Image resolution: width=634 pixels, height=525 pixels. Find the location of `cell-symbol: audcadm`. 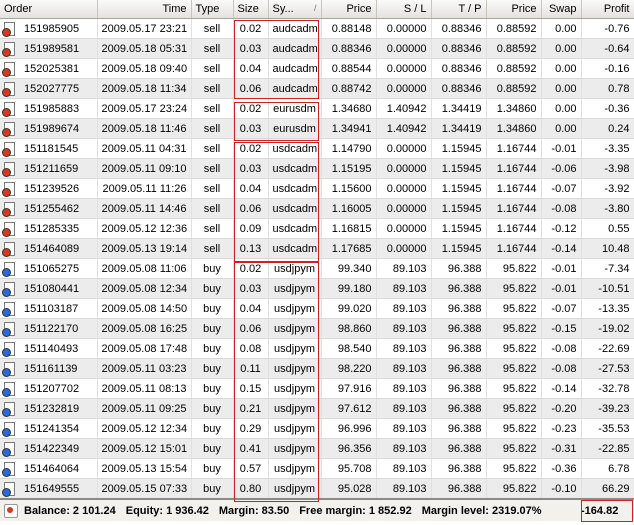

cell-symbol: audcadm is located at coordinates (295, 48).